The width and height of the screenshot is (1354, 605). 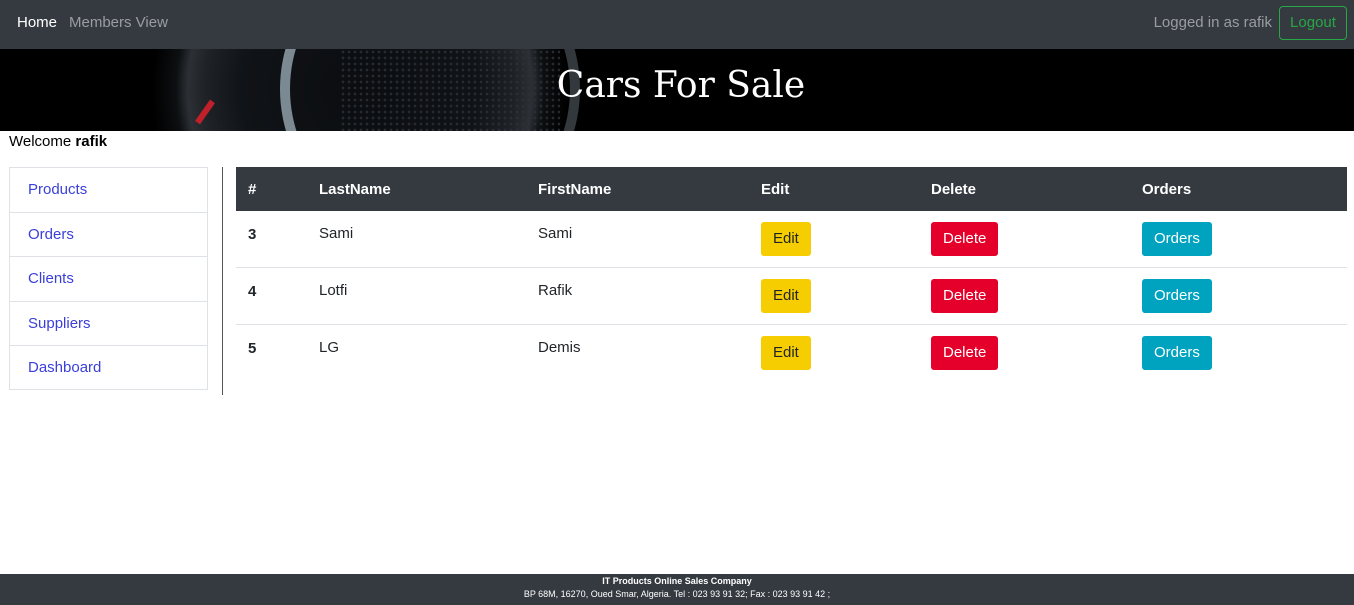 I want to click on row-lastname: LG, so click(x=416, y=352).